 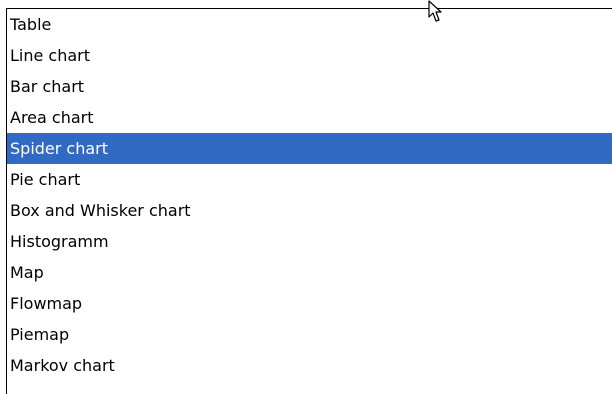 I want to click on list-item-histogramm: Histogramm, so click(x=309, y=241).